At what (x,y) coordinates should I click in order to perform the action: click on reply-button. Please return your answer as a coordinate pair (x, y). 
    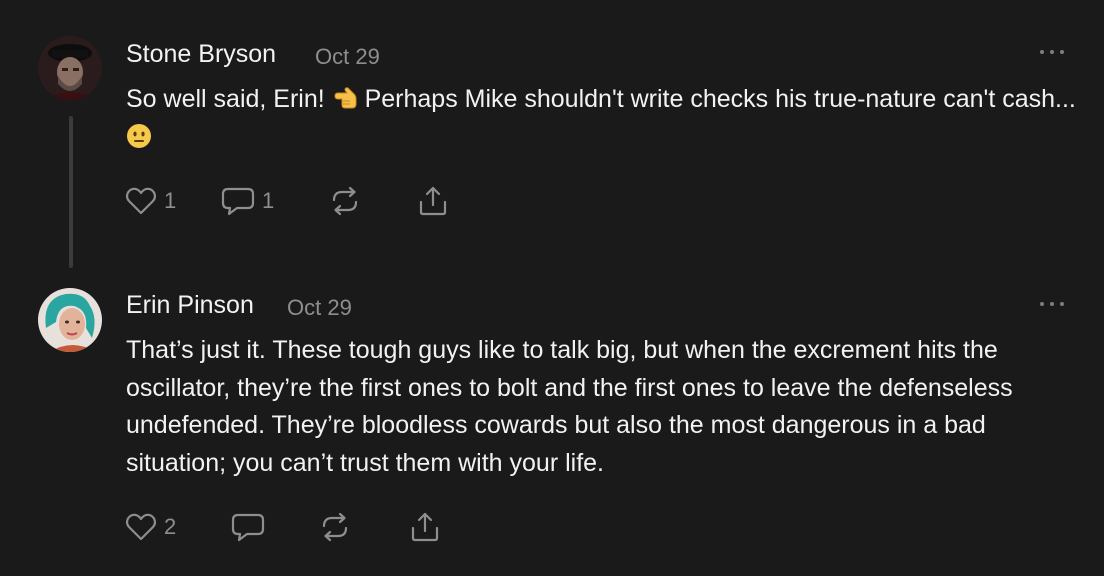
    Looking at the image, I should click on (248, 527).